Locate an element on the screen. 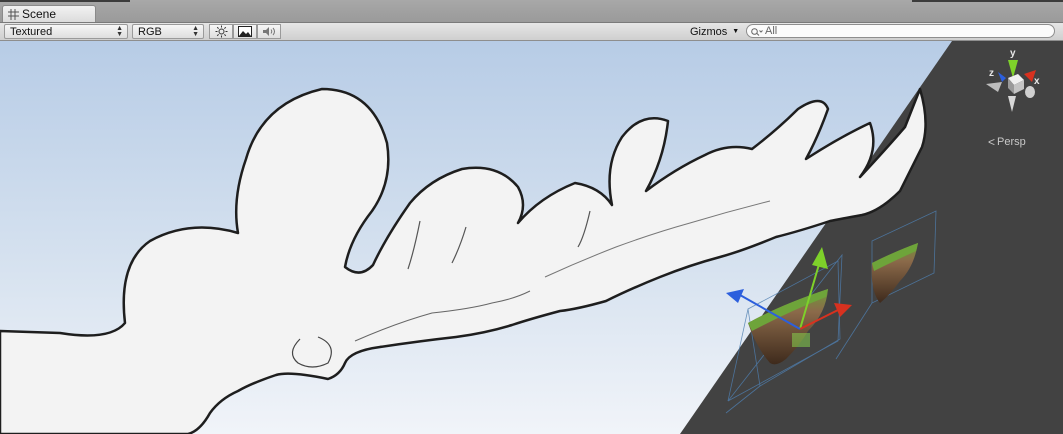 The image size is (1063, 434). tab-scene: Scene is located at coordinates (49, 13).